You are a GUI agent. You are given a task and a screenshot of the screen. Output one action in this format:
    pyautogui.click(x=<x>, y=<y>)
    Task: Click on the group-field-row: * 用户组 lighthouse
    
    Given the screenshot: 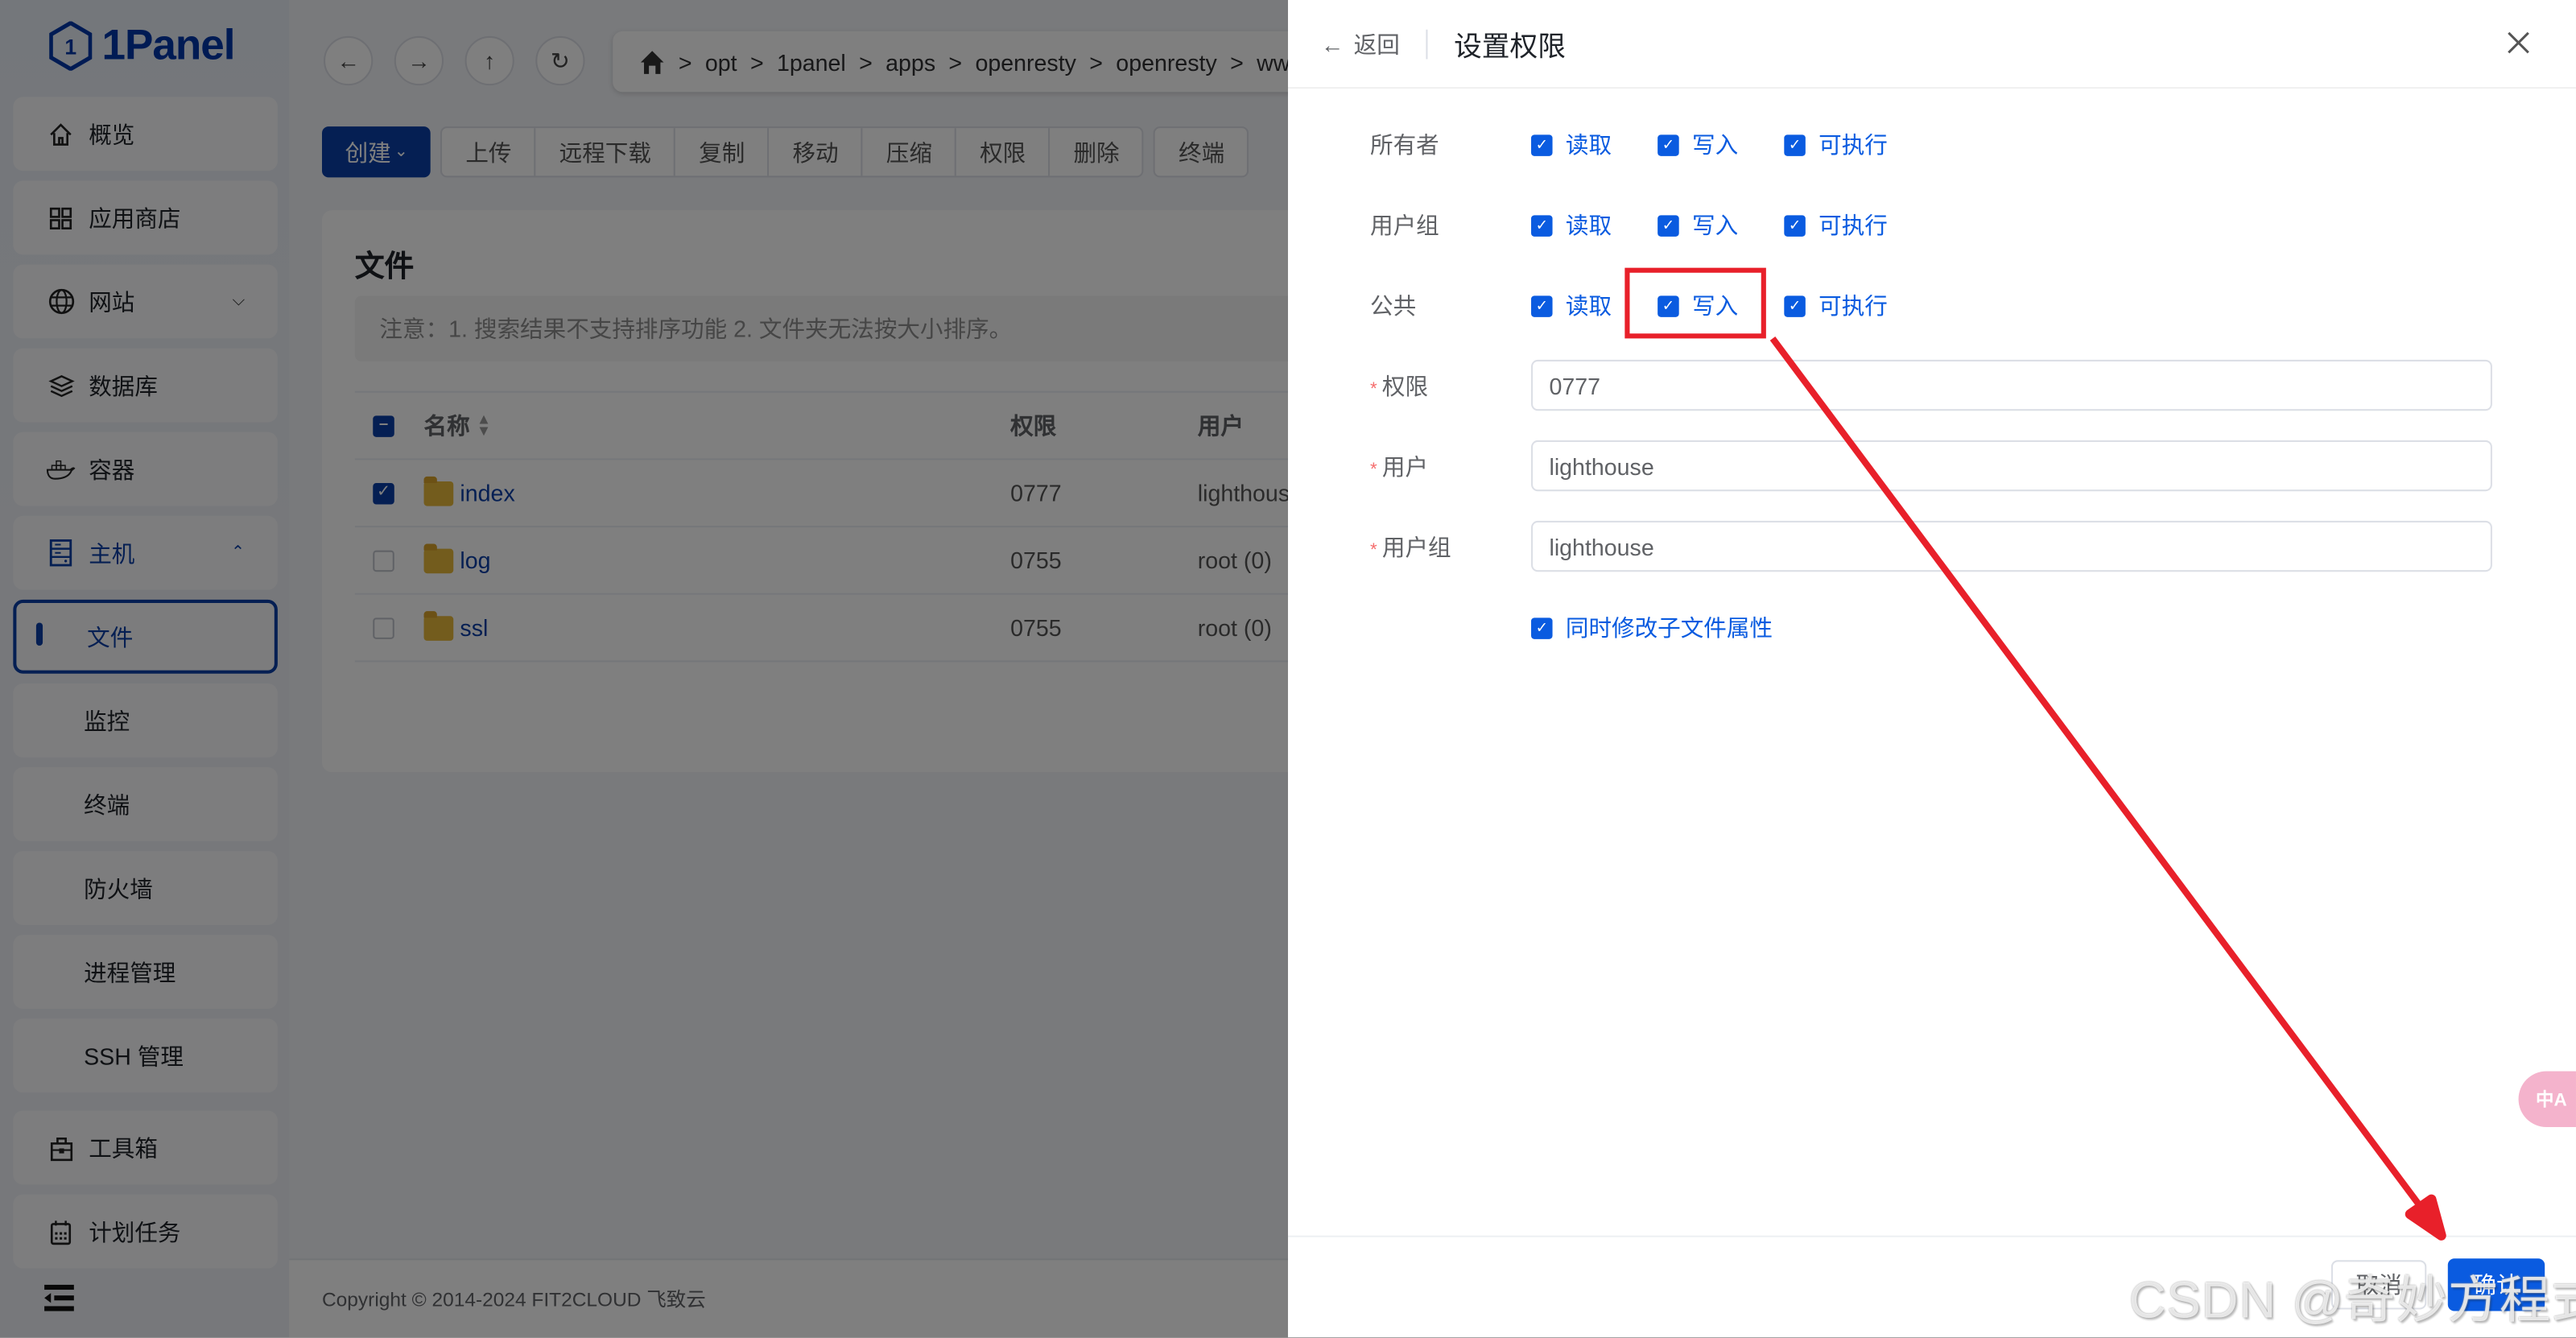 What is the action you would take?
    pyautogui.click(x=1931, y=546)
    